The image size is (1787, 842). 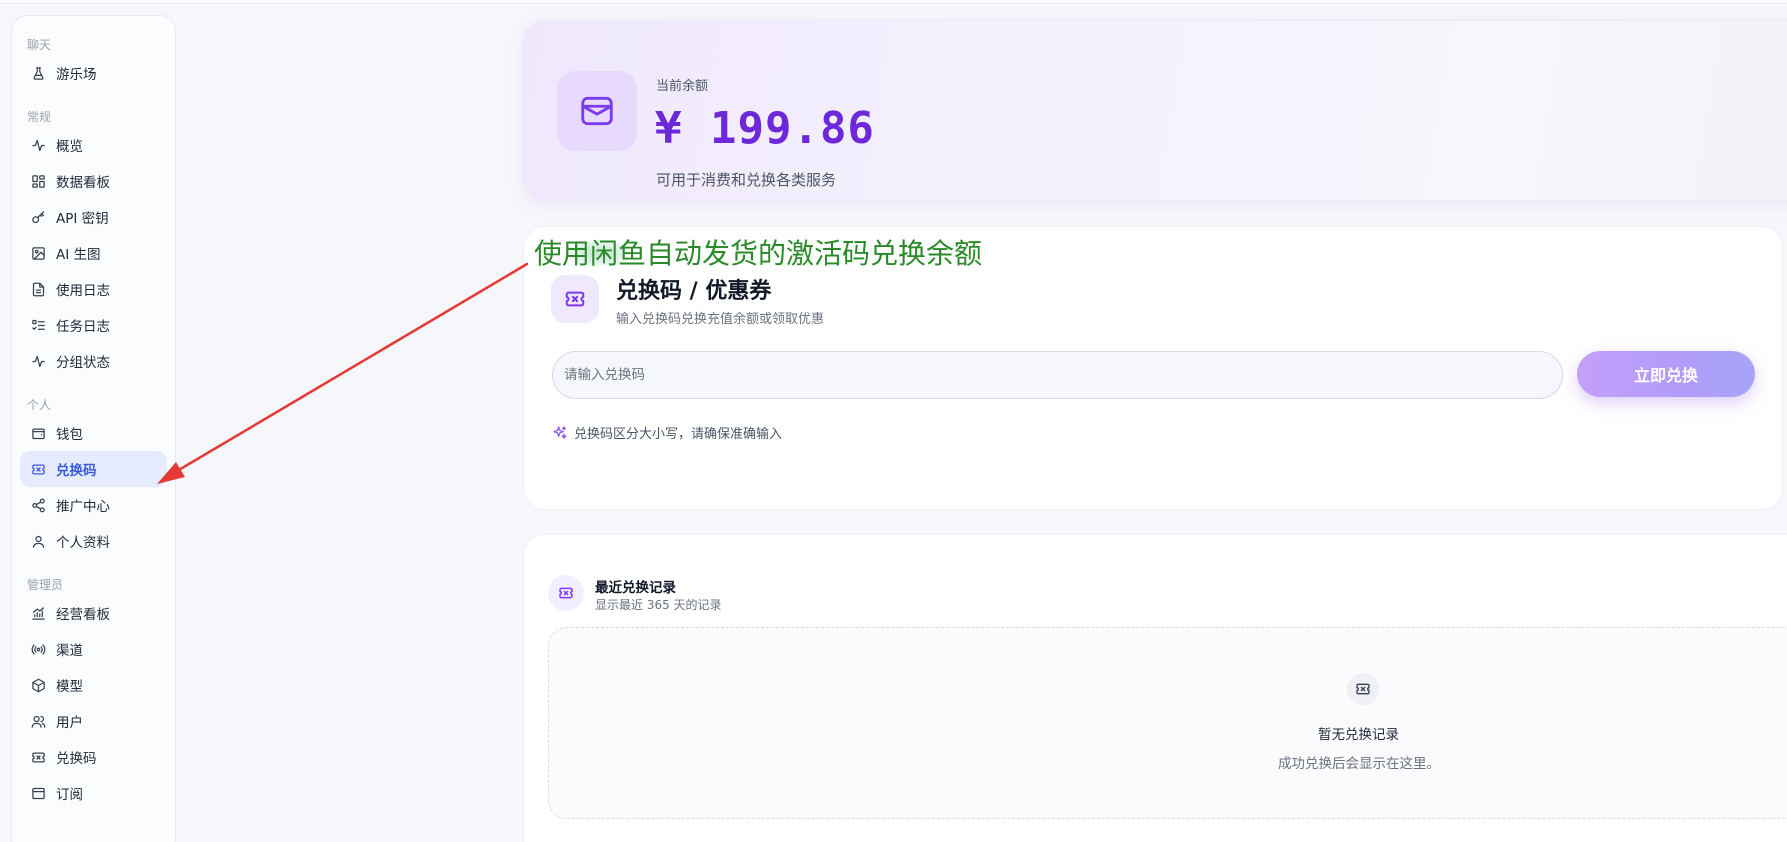 What do you see at coordinates (38, 325) in the screenshot?
I see `list-check-icon` at bounding box center [38, 325].